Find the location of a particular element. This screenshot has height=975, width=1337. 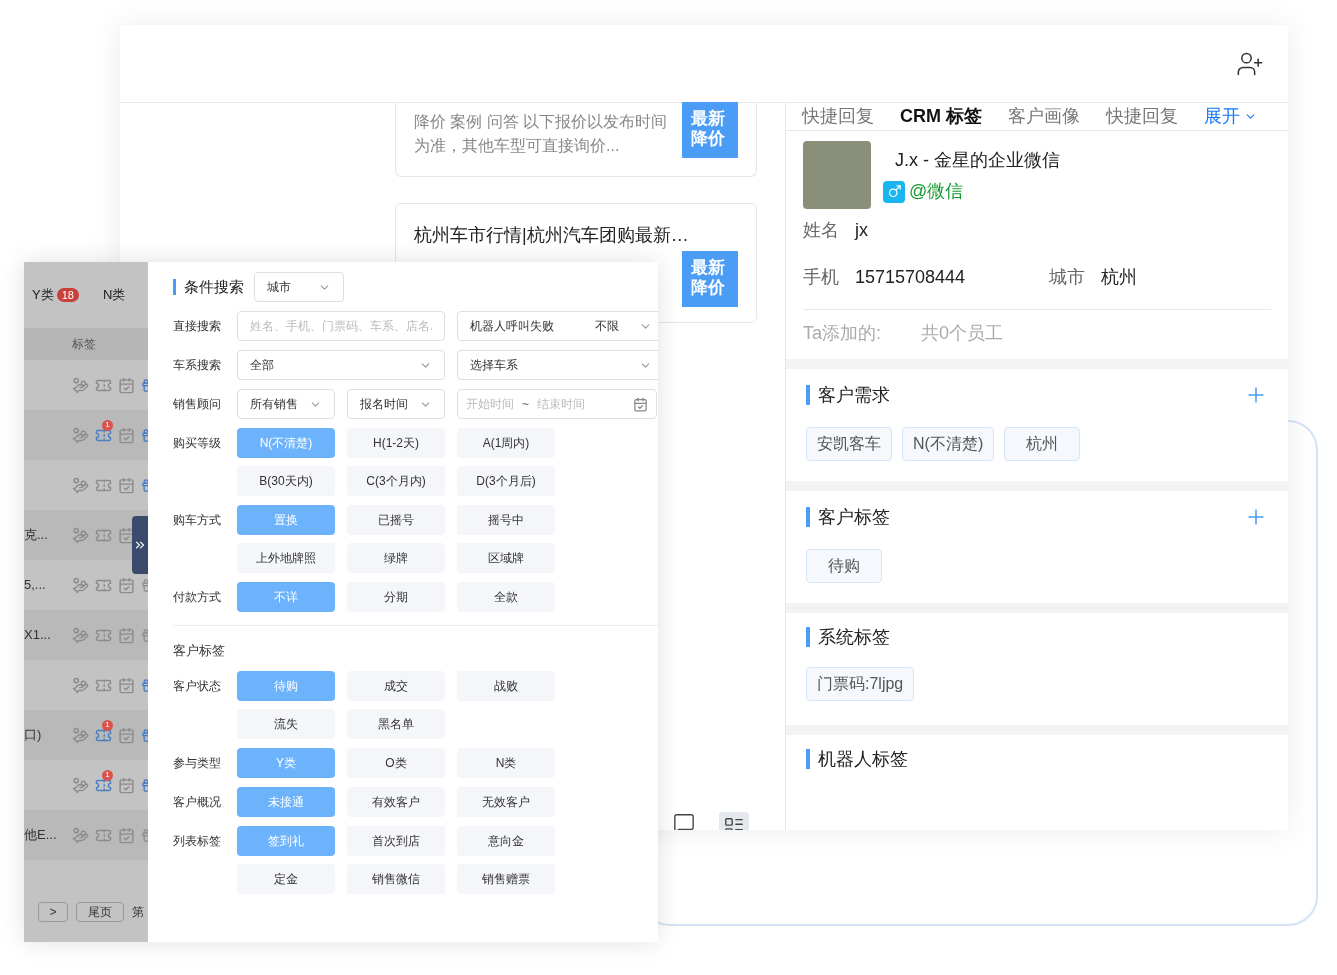

added-label: Ta添加的: is located at coordinates (842, 333).